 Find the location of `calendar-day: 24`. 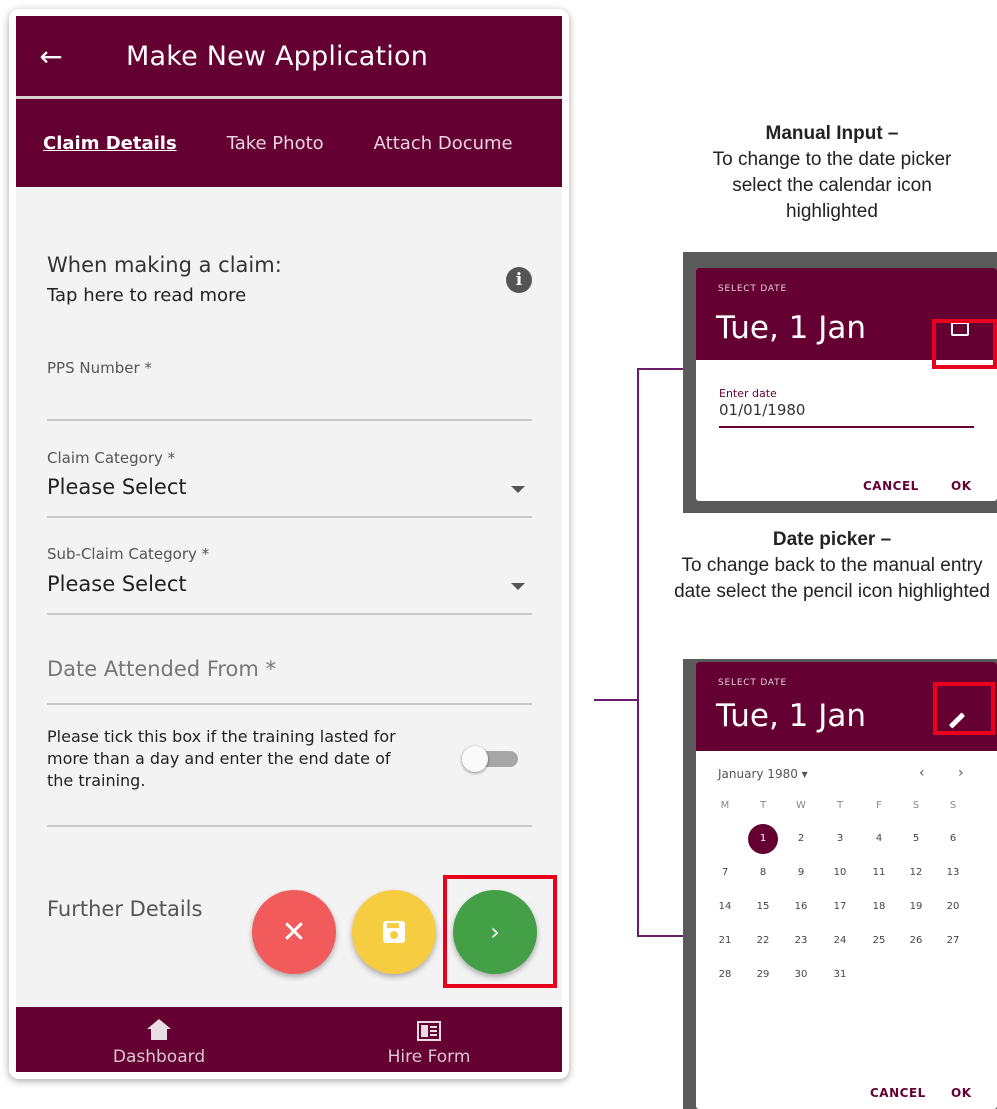

calendar-day: 24 is located at coordinates (840, 941).